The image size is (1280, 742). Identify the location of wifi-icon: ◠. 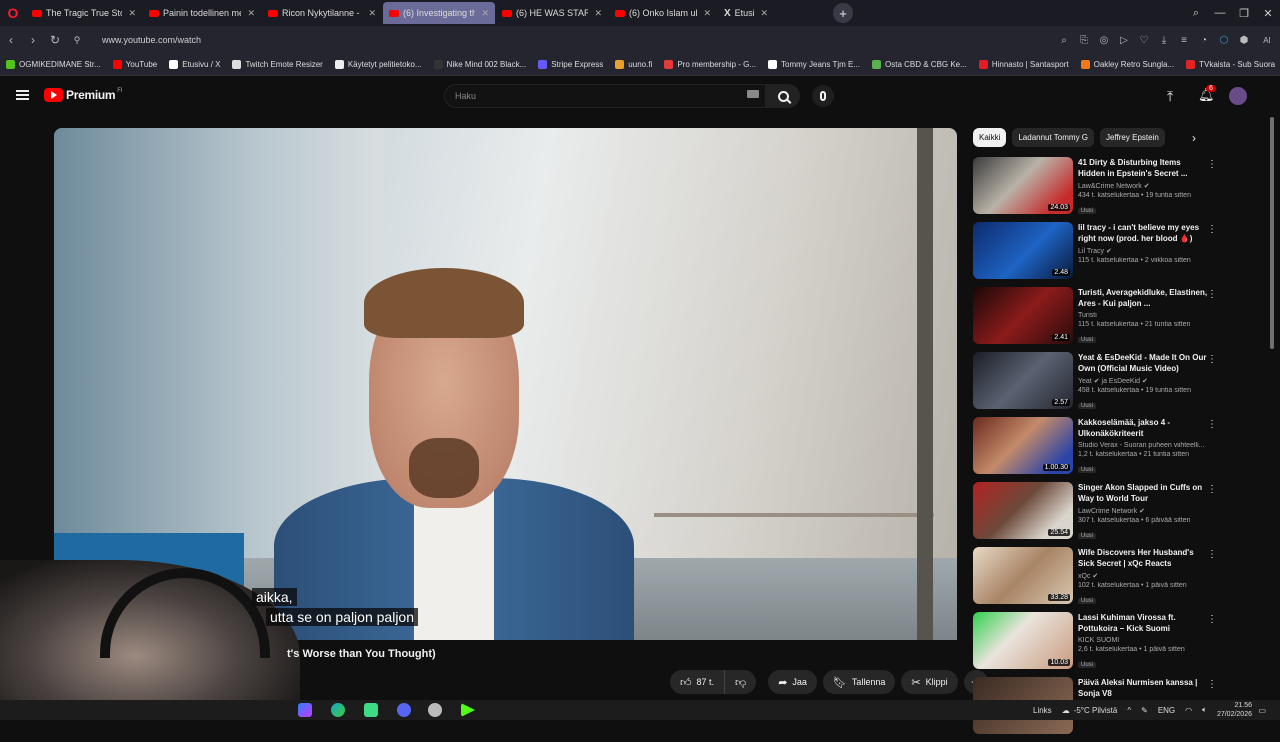
(1188, 710).